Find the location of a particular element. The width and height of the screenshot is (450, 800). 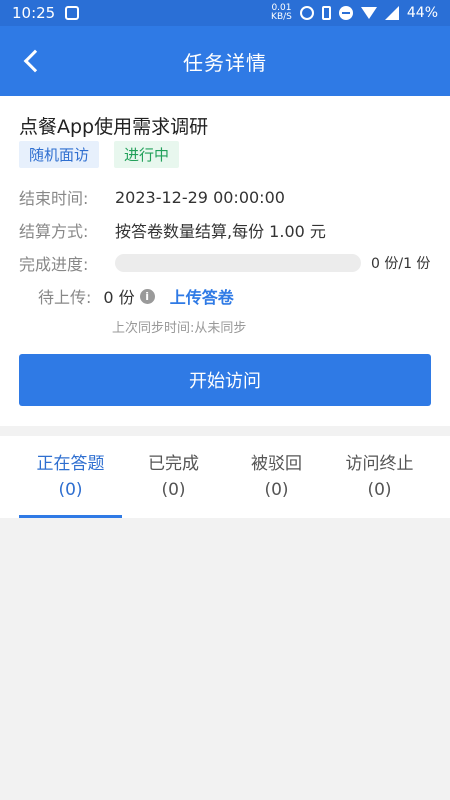

pending-label: 待上传: is located at coordinates (65, 297).